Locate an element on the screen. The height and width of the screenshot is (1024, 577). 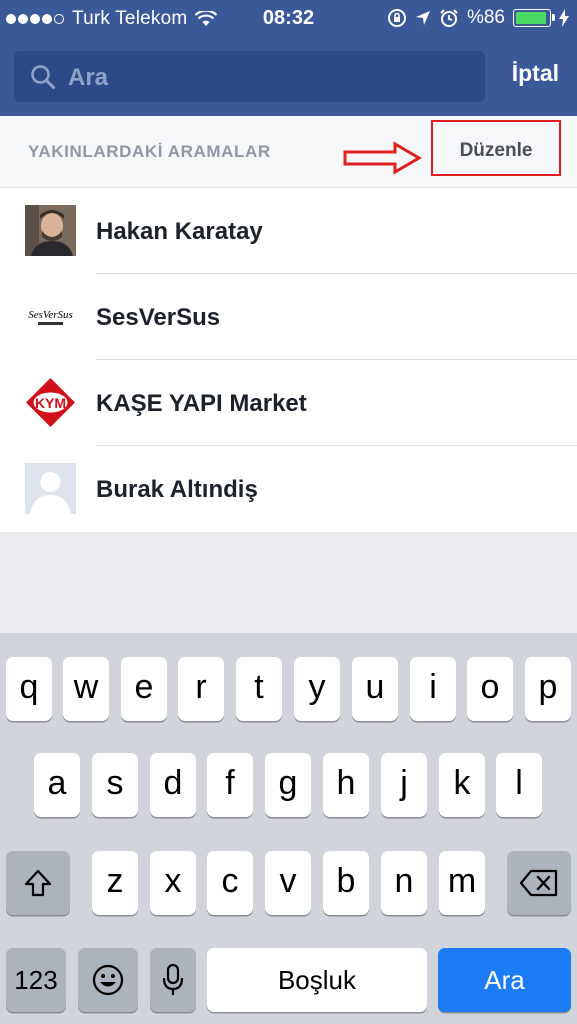
key-s: s is located at coordinates (115, 785).